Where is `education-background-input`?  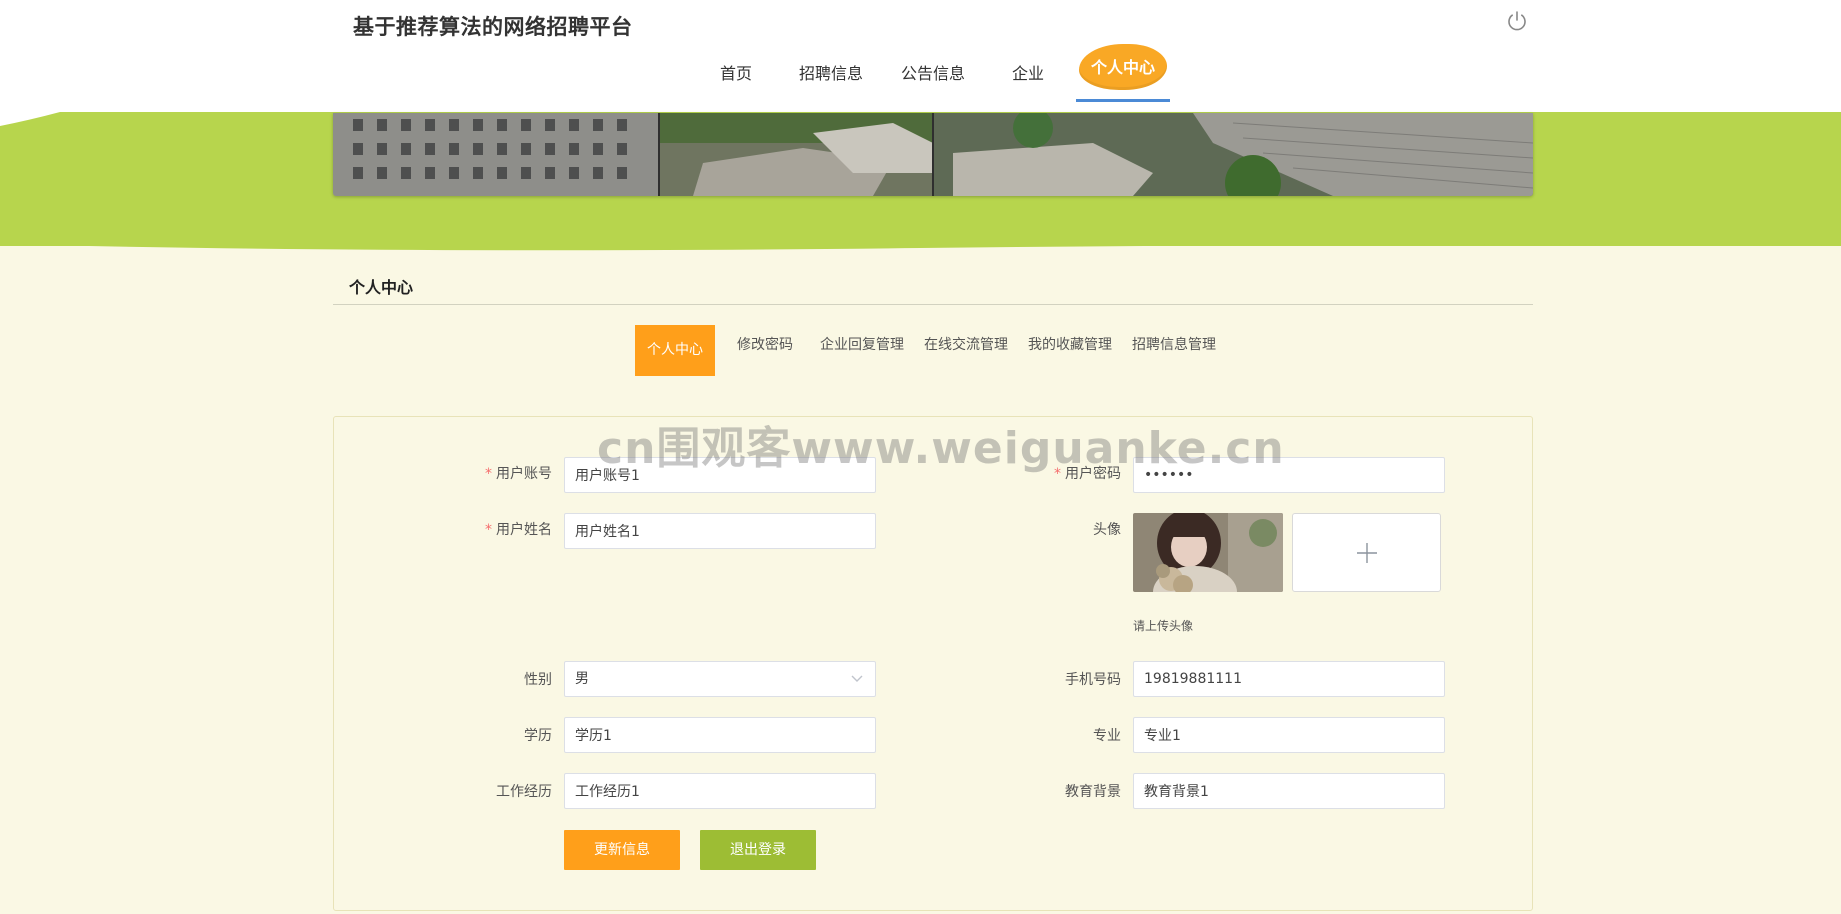 education-background-input is located at coordinates (1289, 791).